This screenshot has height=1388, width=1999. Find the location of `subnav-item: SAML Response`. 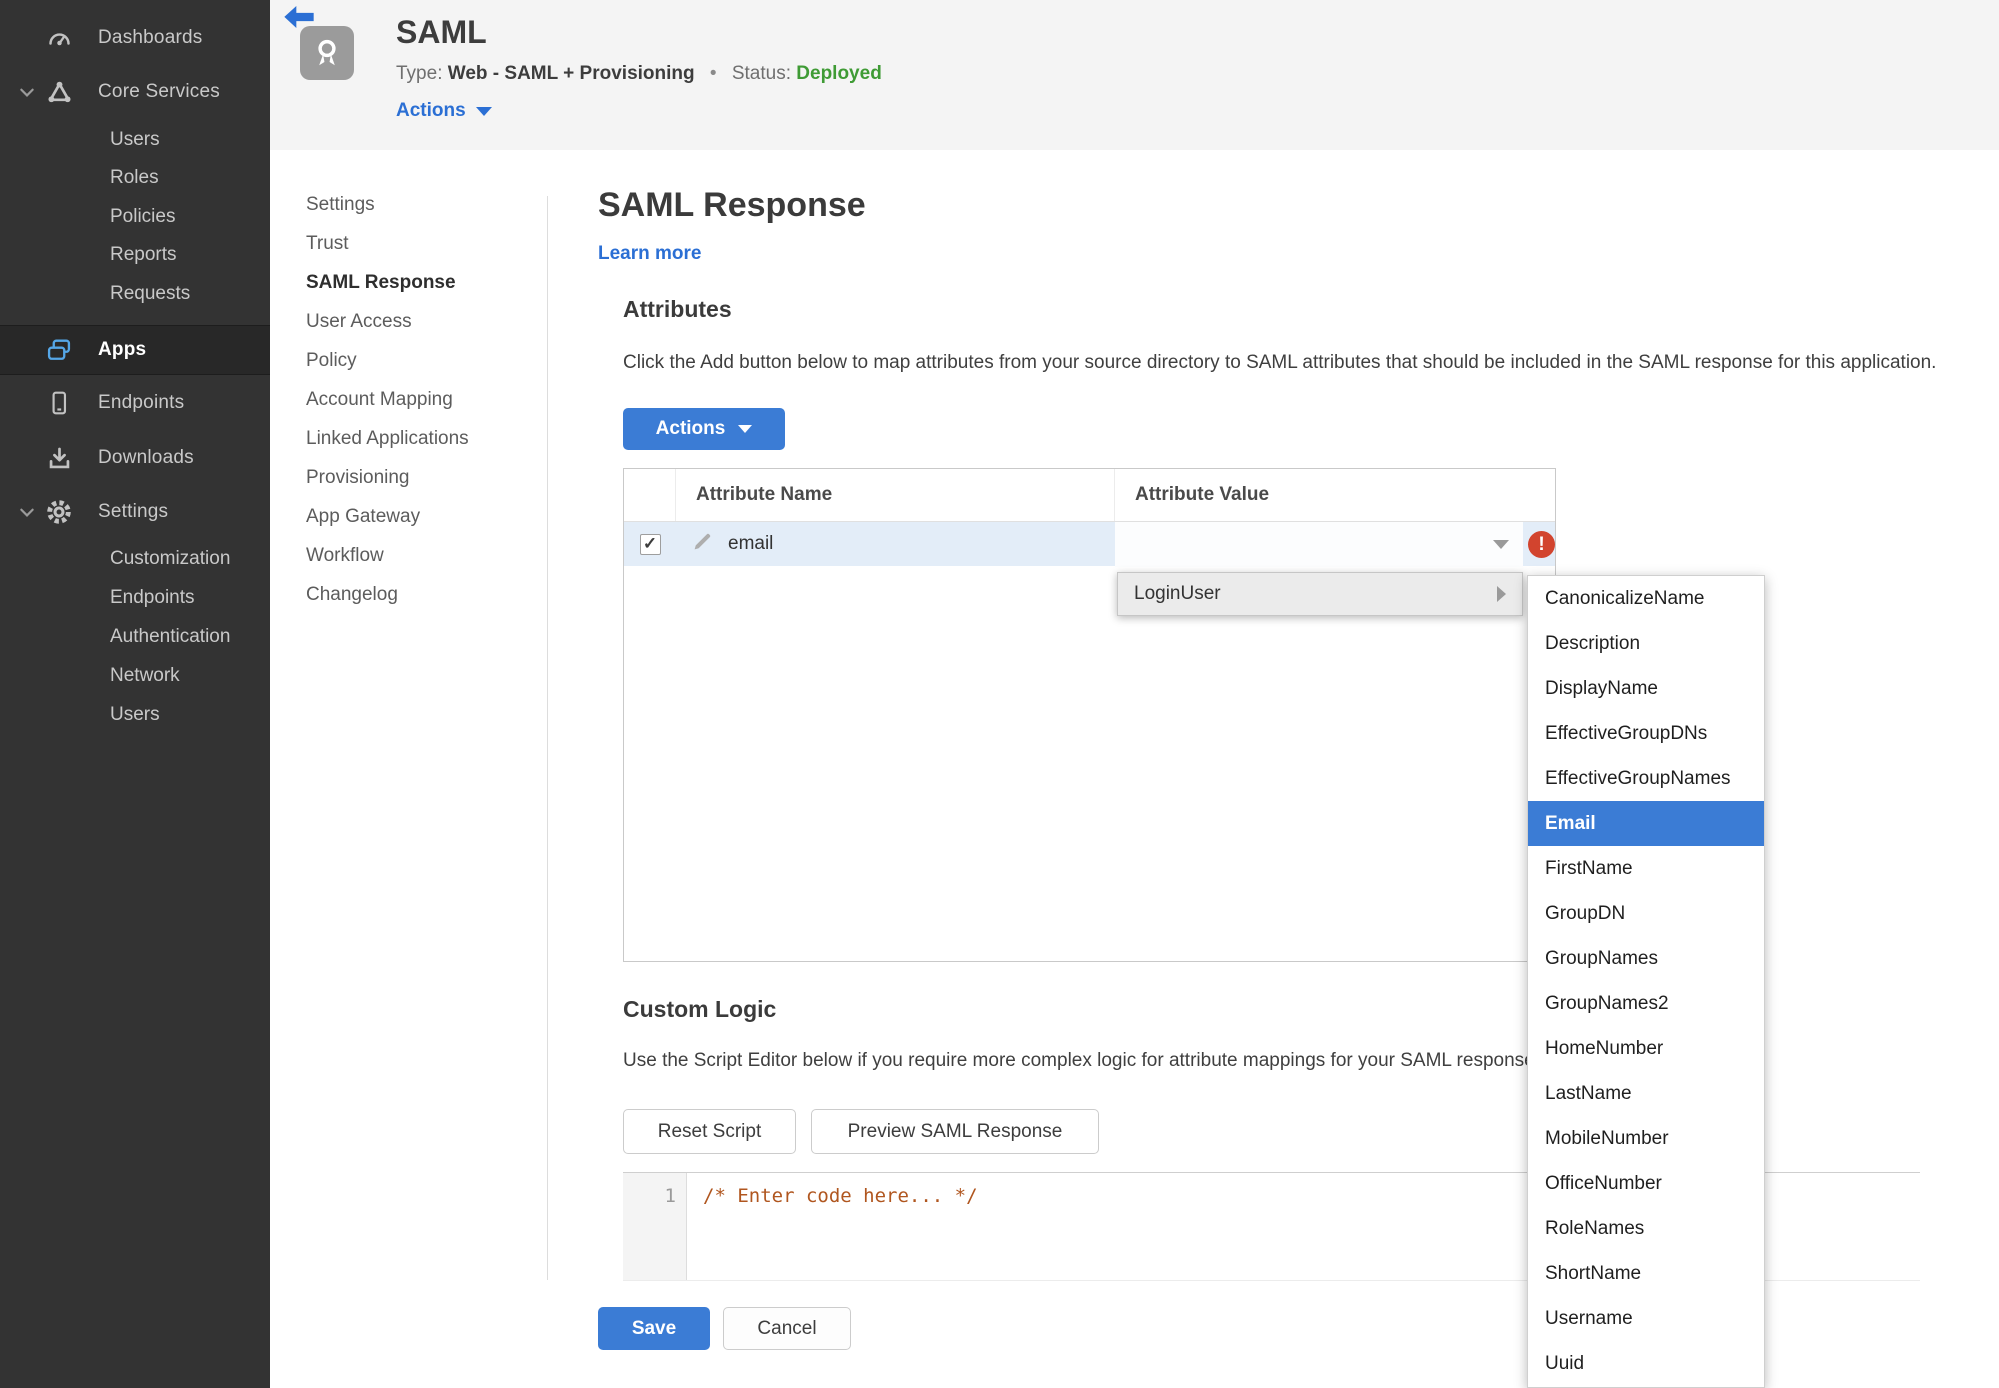

subnav-item: SAML Response is located at coordinates (418, 282).